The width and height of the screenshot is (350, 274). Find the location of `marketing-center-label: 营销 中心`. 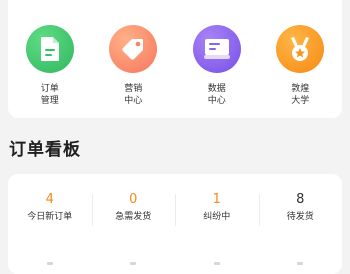

marketing-center-label: 营销 中心 is located at coordinates (133, 95).